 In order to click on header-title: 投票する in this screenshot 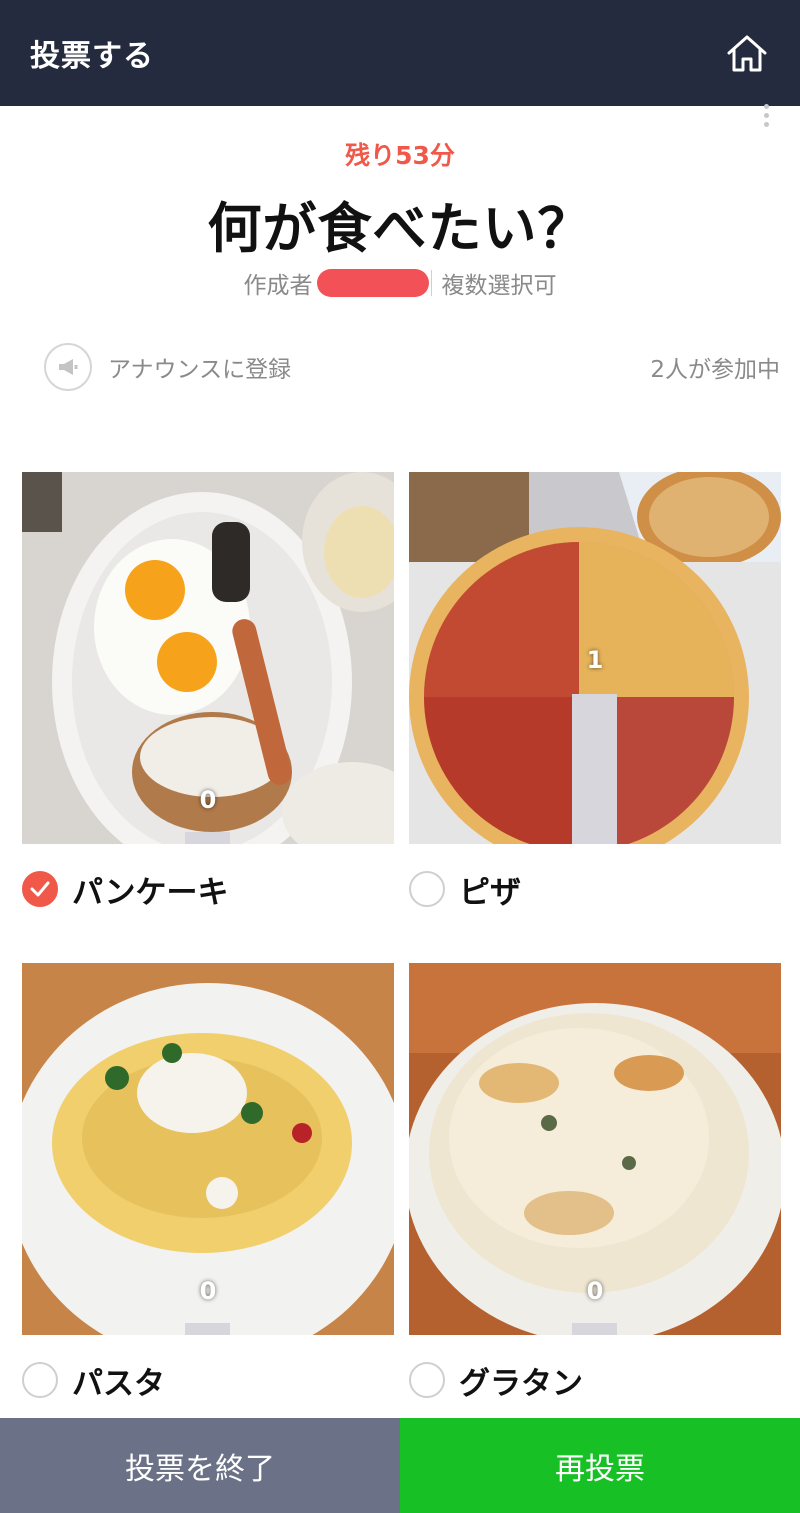, I will do `click(92, 56)`.